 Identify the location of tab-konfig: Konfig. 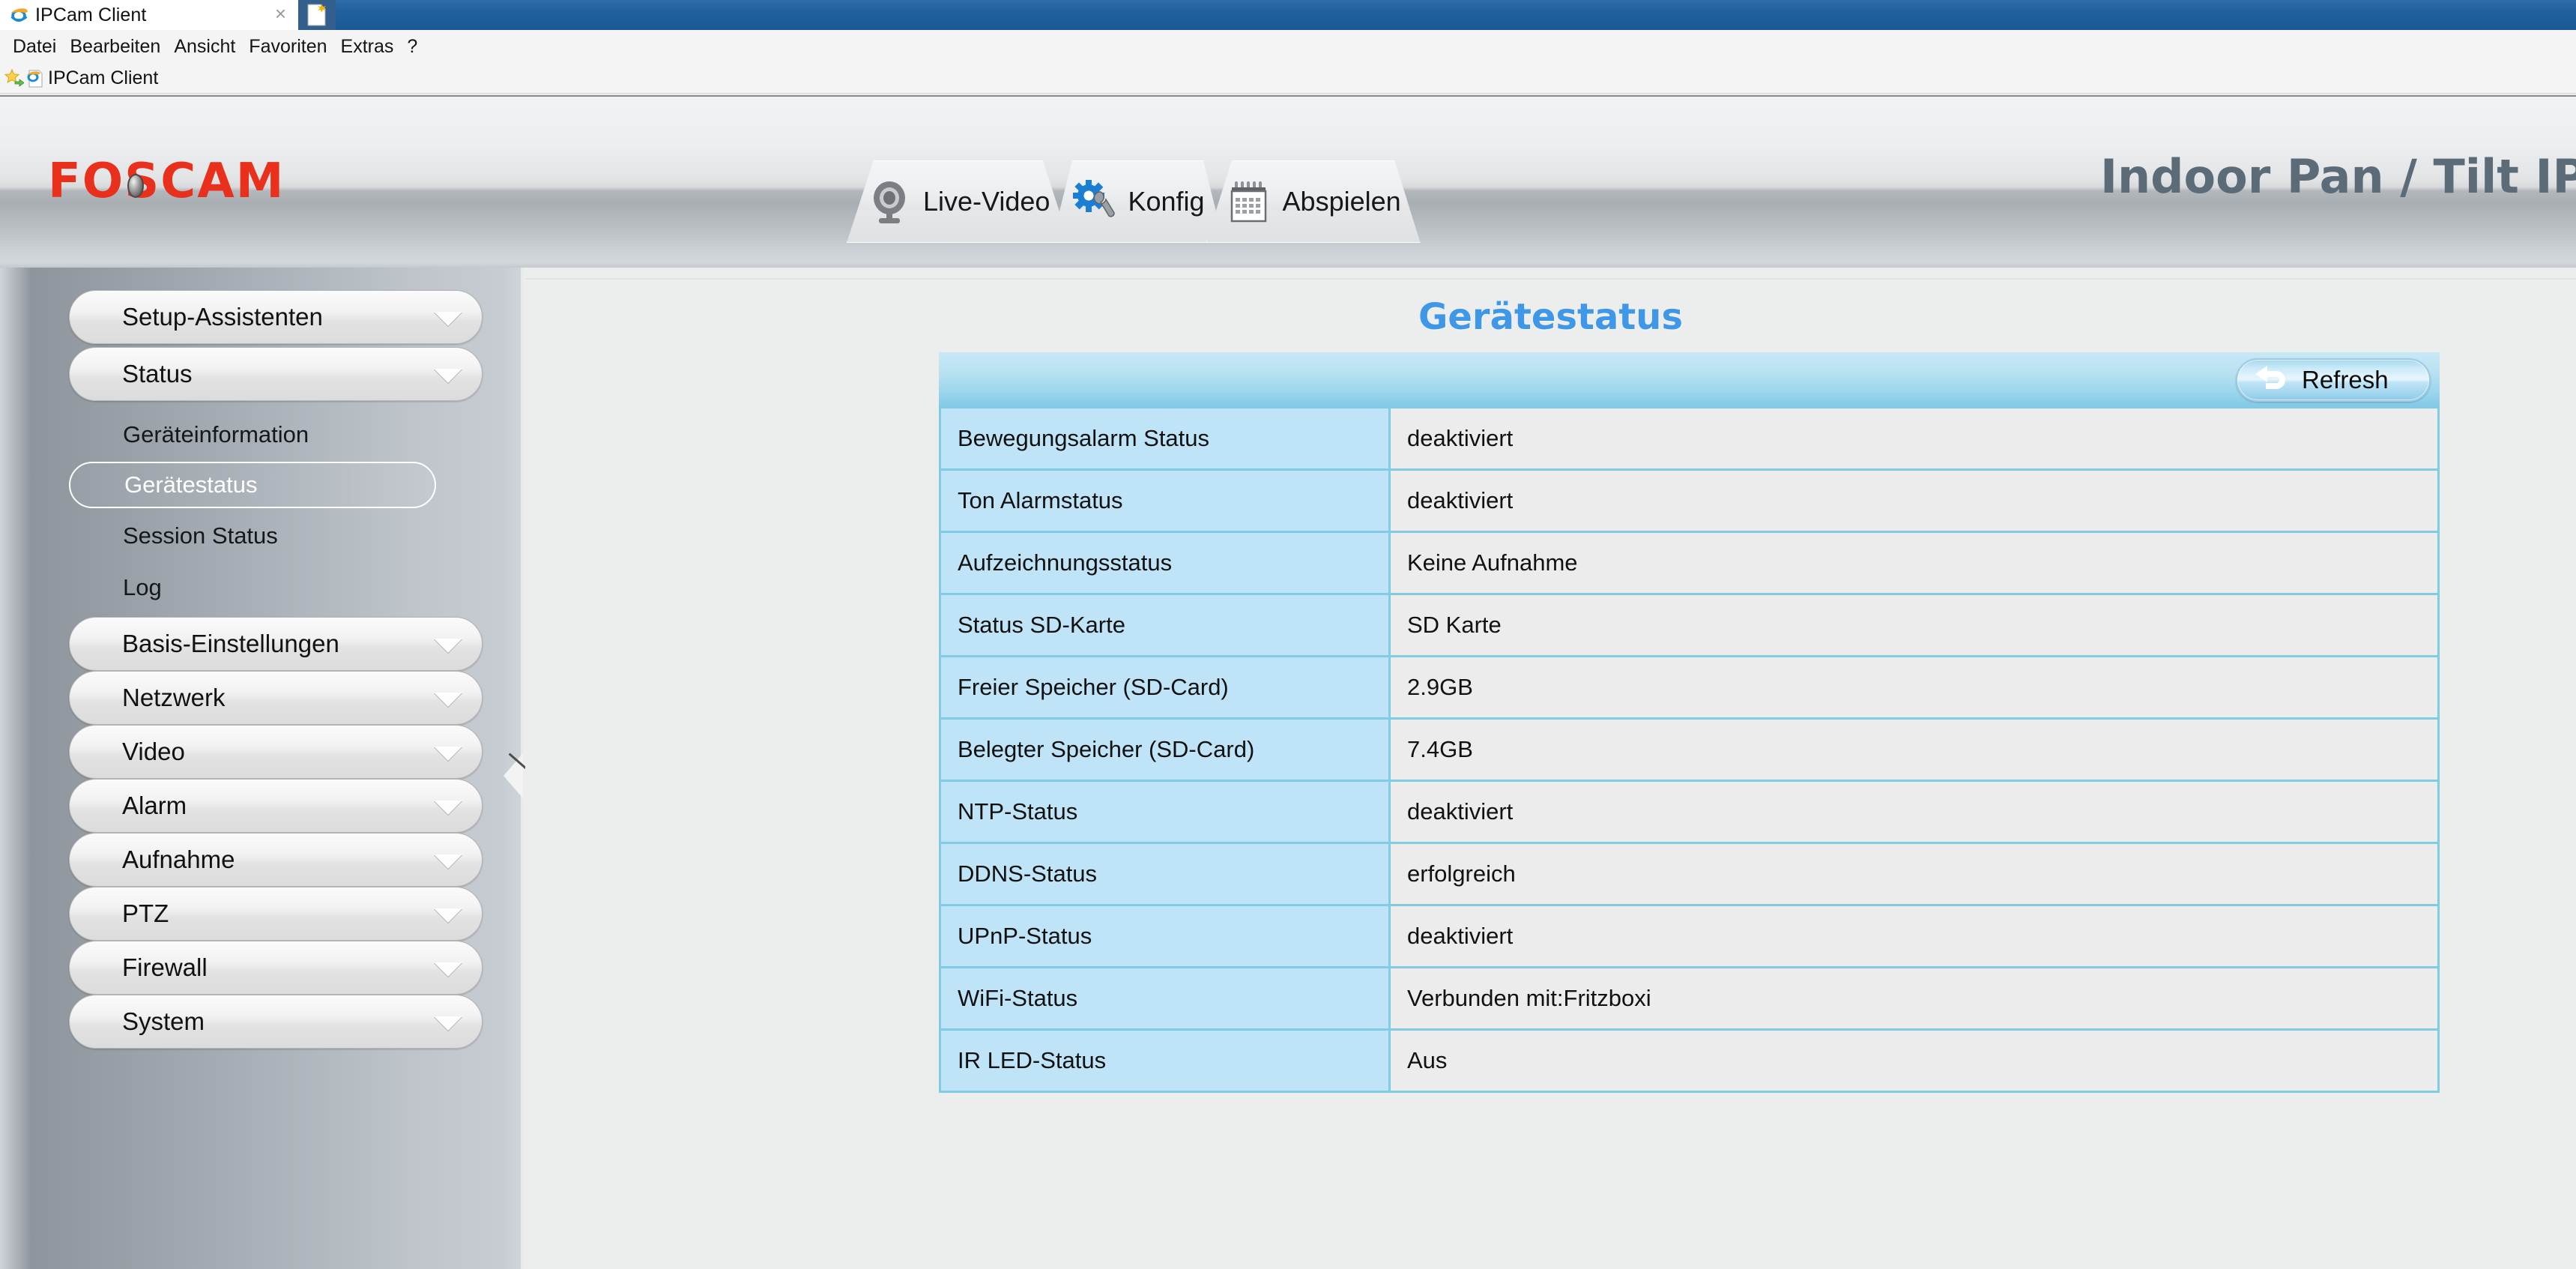
(1137, 201).